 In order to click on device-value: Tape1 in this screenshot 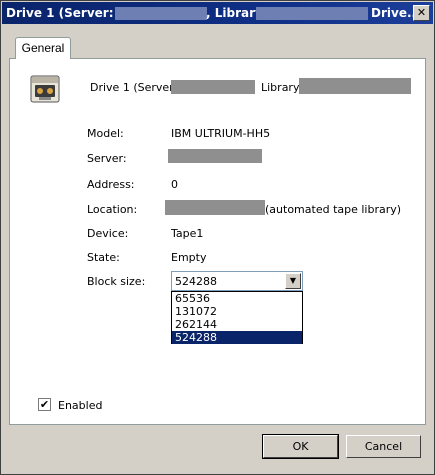, I will do `click(187, 233)`.